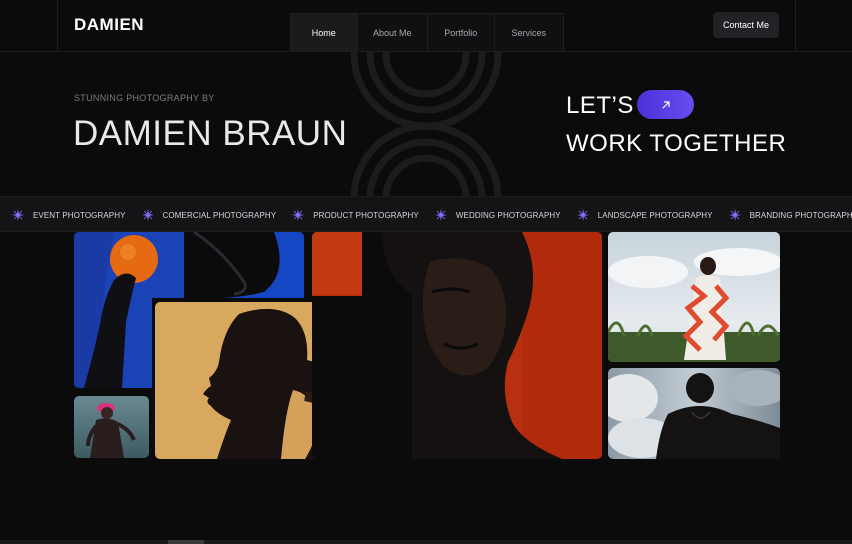 Image resolution: width=852 pixels, height=544 pixels. What do you see at coordinates (393, 32) in the screenshot?
I see `nav-item-about-me: About Me` at bounding box center [393, 32].